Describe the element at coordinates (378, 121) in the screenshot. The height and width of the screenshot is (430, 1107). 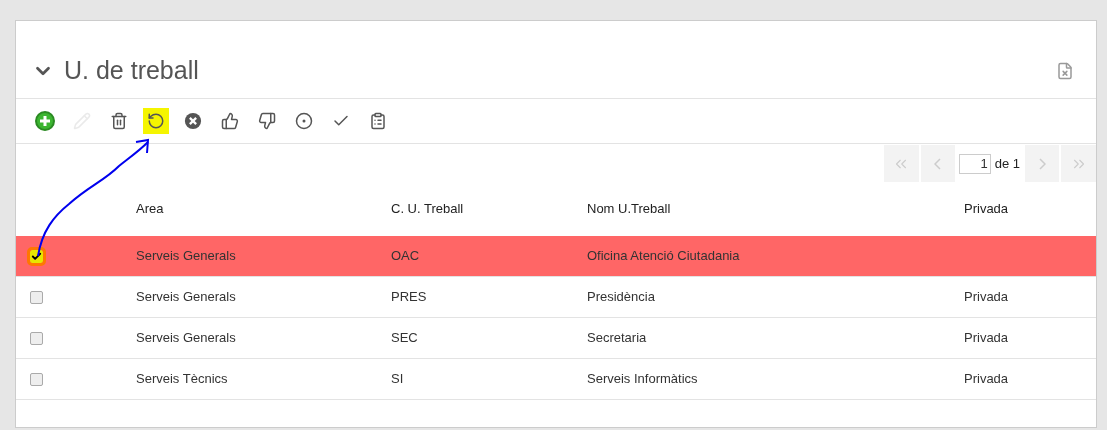
I see `clipboard-icon` at that location.